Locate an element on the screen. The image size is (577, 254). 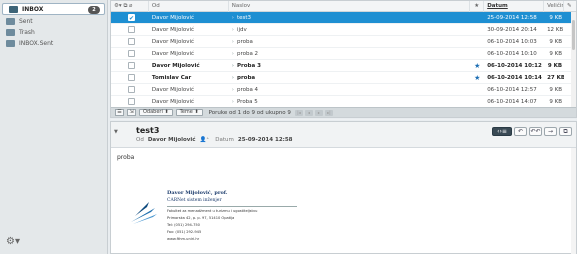
select-dropdown: Odaberi ⬍ is located at coordinates (156, 112).